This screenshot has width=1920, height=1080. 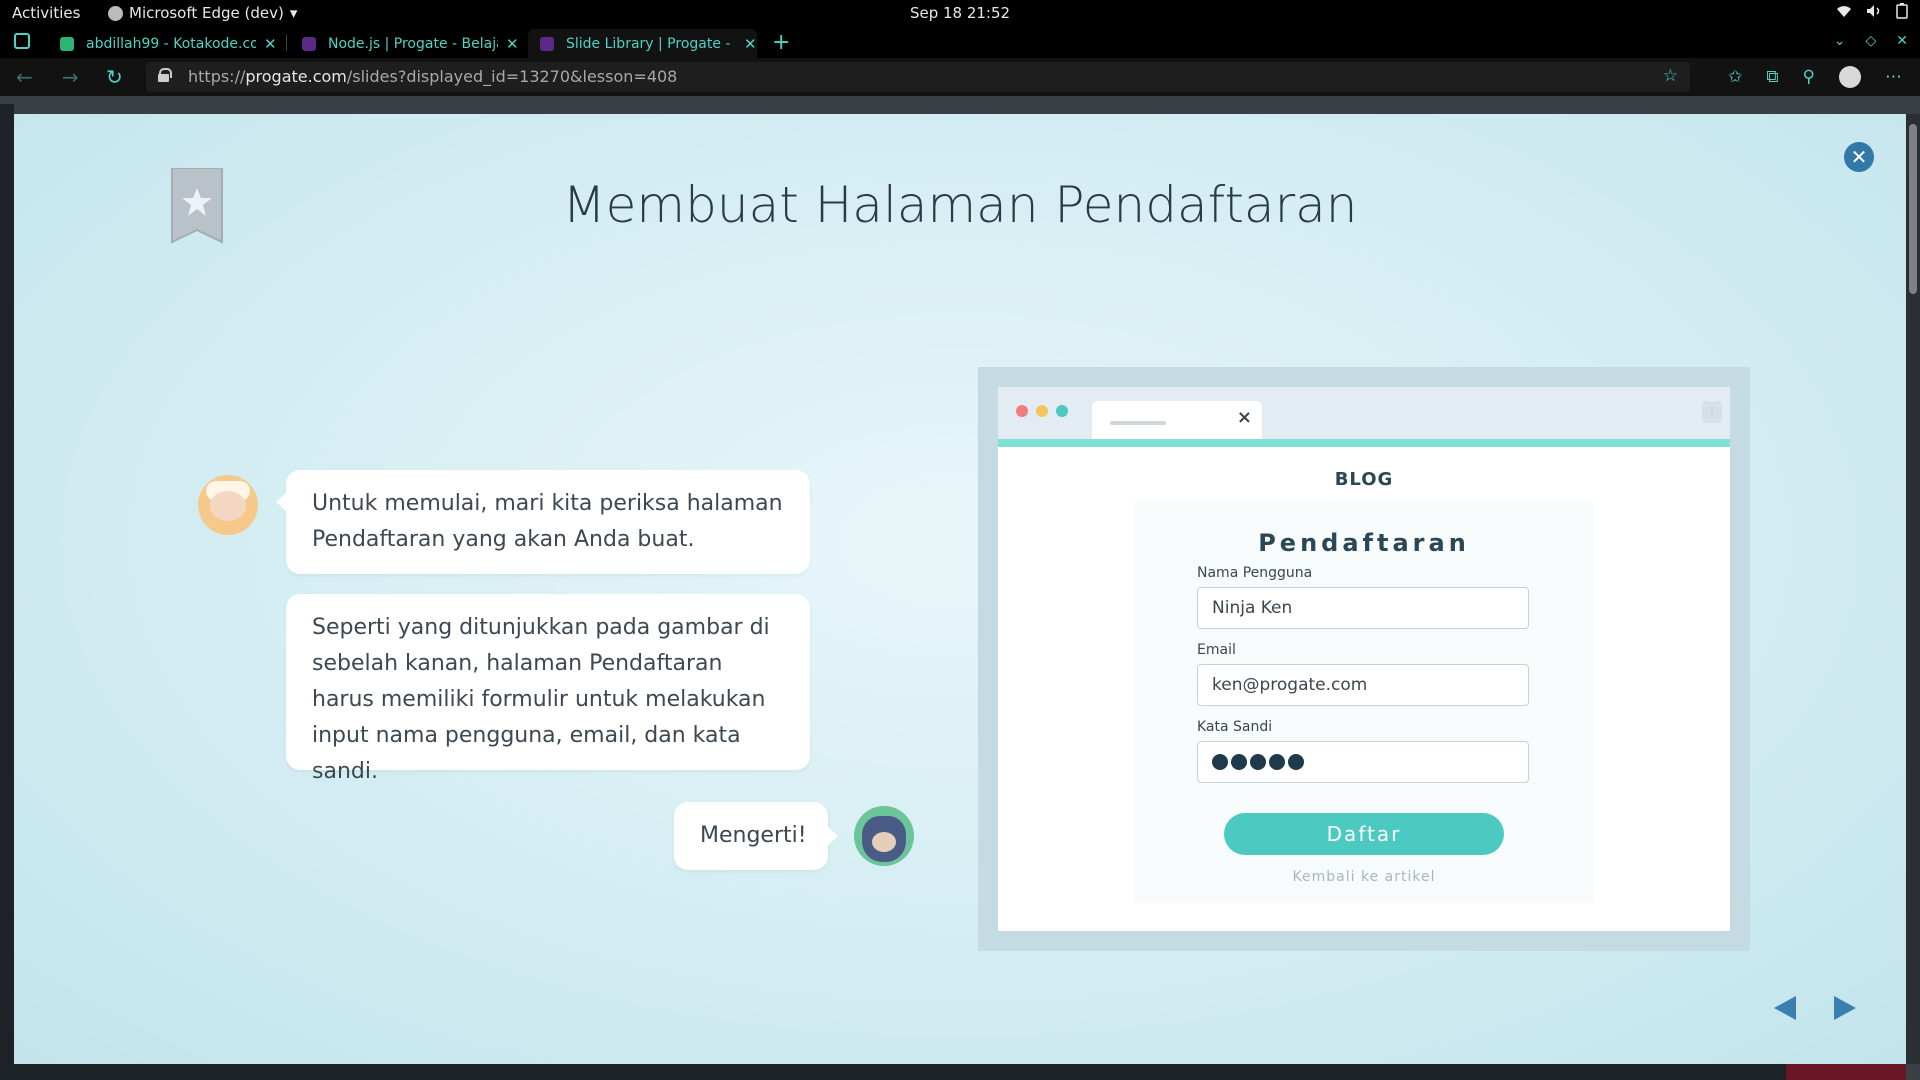 I want to click on tab-nodejs: Node.js | Progate - Belajar ✕, so click(x=404, y=43).